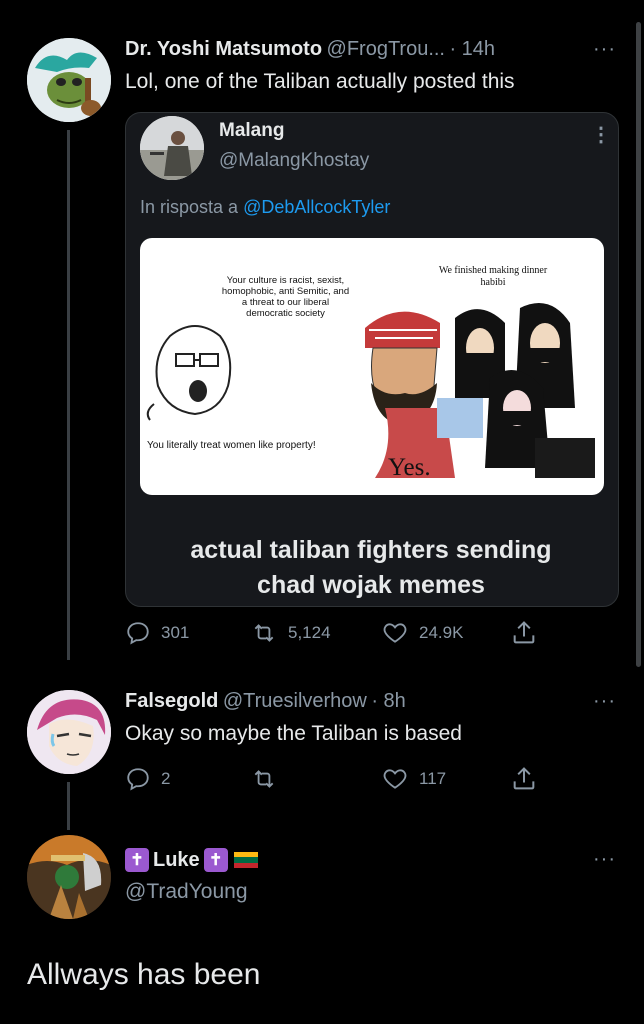  I want to click on meme-right-text: We finished making dinner habibi, so click(493, 276).